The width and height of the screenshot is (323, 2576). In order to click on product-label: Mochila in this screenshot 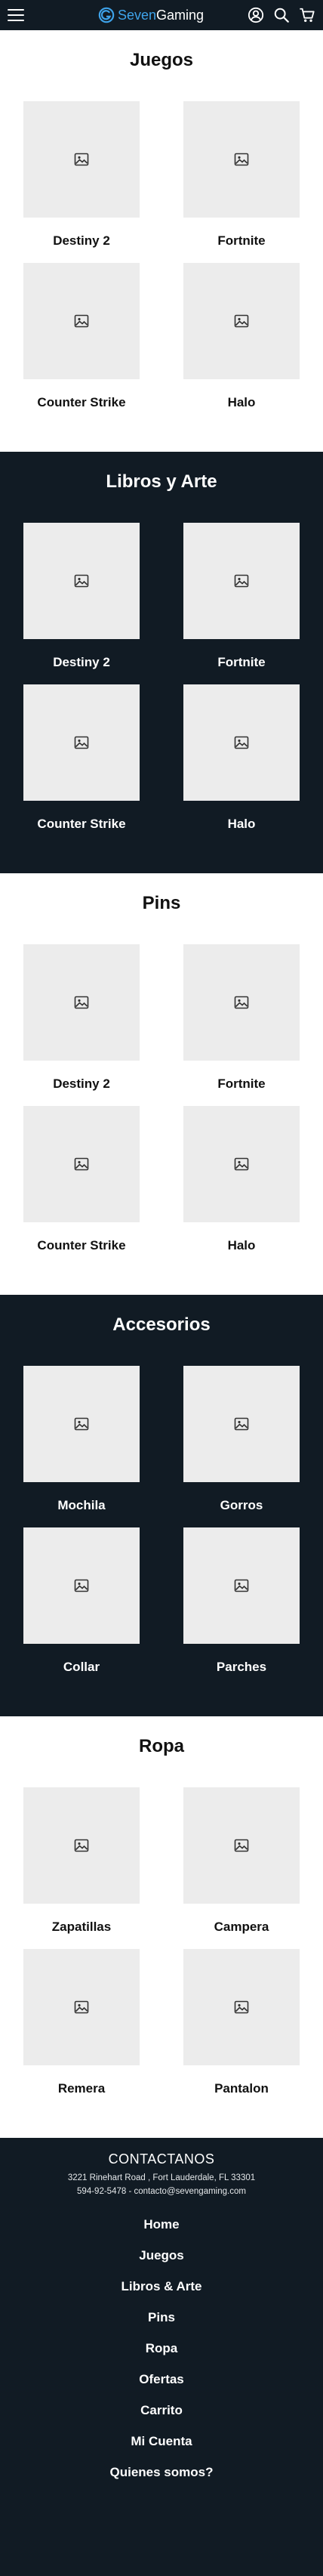, I will do `click(81, 1505)`.